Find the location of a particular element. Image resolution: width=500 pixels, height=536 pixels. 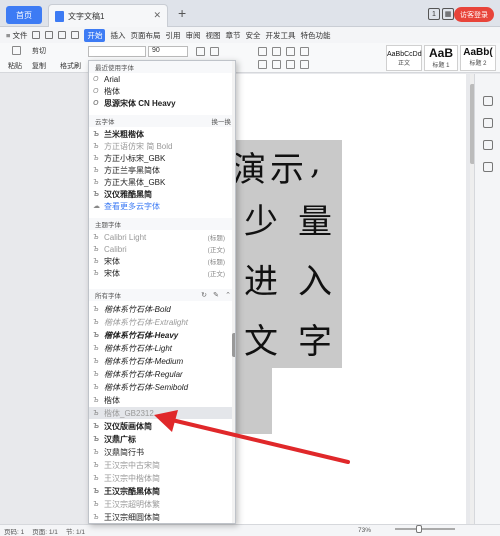

align-center-icon is located at coordinates (276, 64).